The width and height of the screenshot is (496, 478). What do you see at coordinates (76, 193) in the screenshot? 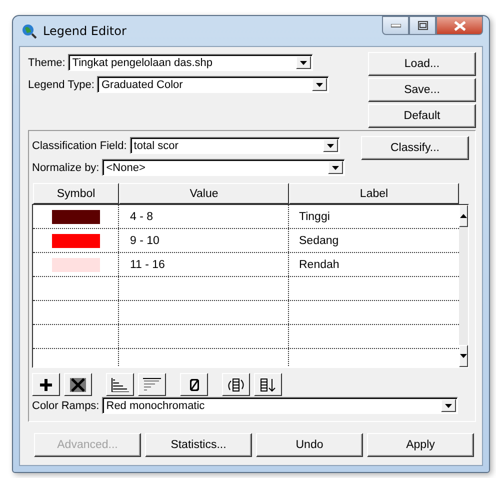
I see `column-header: Symbol` at bounding box center [76, 193].